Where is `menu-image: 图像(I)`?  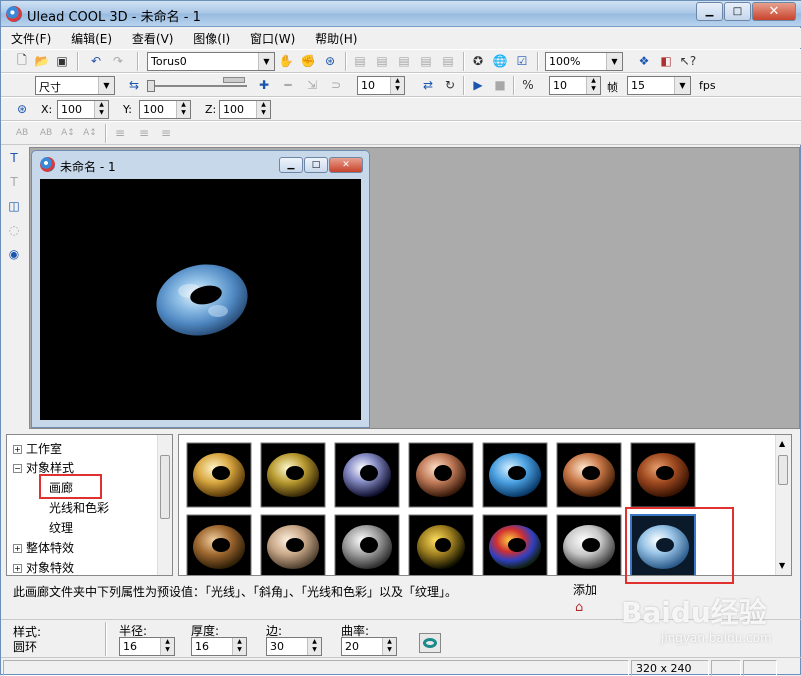
menu-image: 图像(I) is located at coordinates (209, 37).